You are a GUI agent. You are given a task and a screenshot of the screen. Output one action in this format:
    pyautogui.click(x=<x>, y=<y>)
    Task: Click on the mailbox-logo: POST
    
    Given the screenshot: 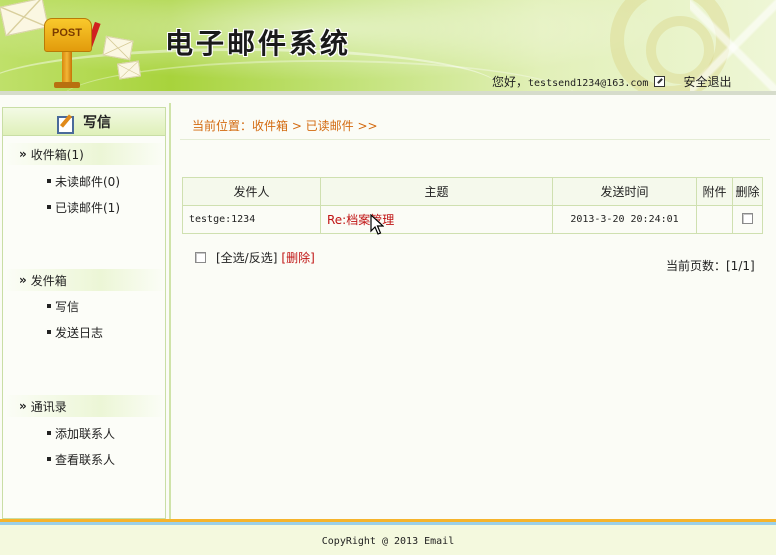 What is the action you would take?
    pyautogui.click(x=75, y=47)
    